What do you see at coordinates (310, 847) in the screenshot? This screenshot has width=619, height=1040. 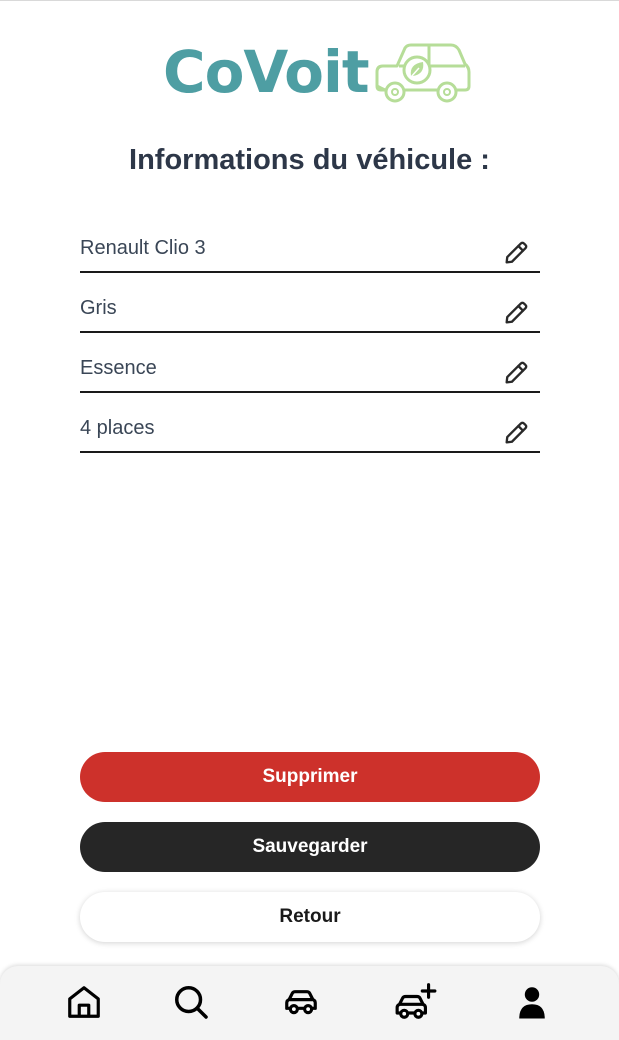 I see `save-button: Sauvegarder` at bounding box center [310, 847].